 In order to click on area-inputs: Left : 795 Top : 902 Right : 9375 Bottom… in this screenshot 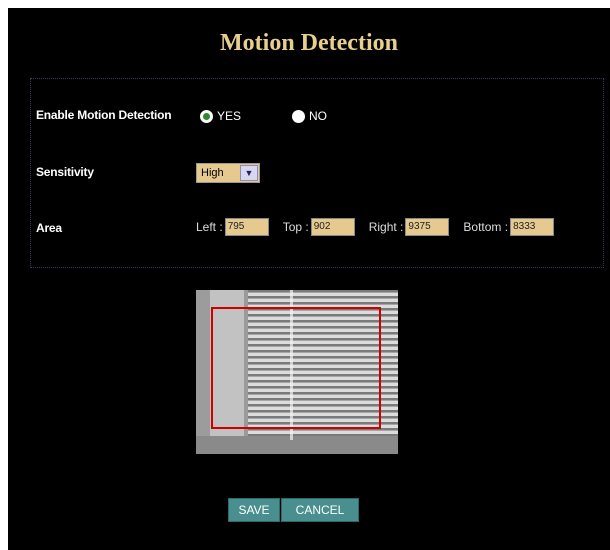, I will do `click(382, 227)`.